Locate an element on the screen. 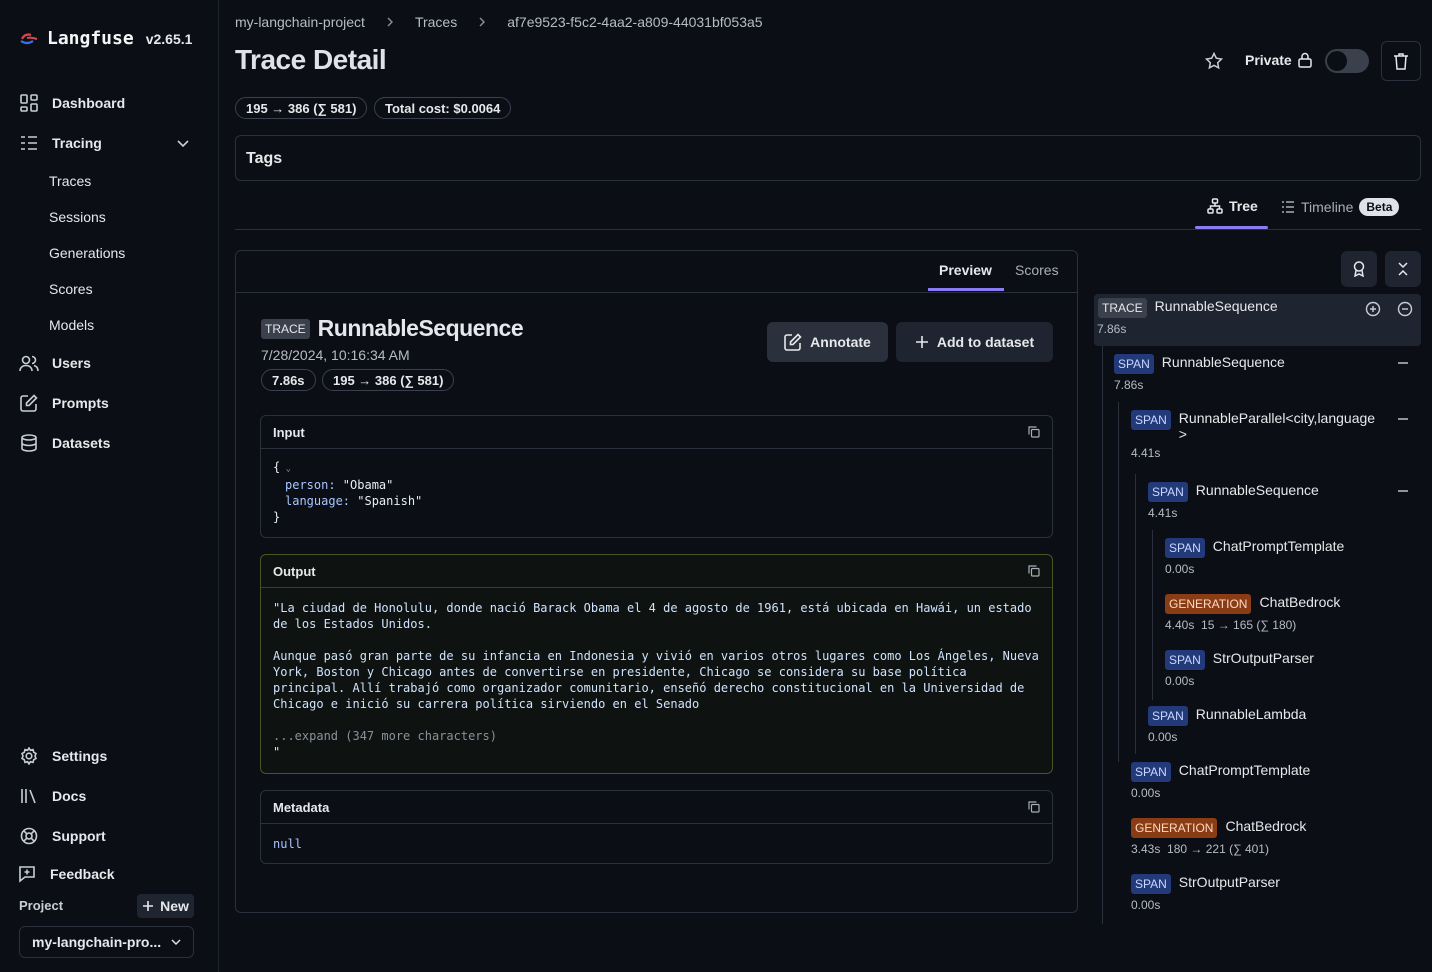  page-title: Trace Detail is located at coordinates (311, 59).